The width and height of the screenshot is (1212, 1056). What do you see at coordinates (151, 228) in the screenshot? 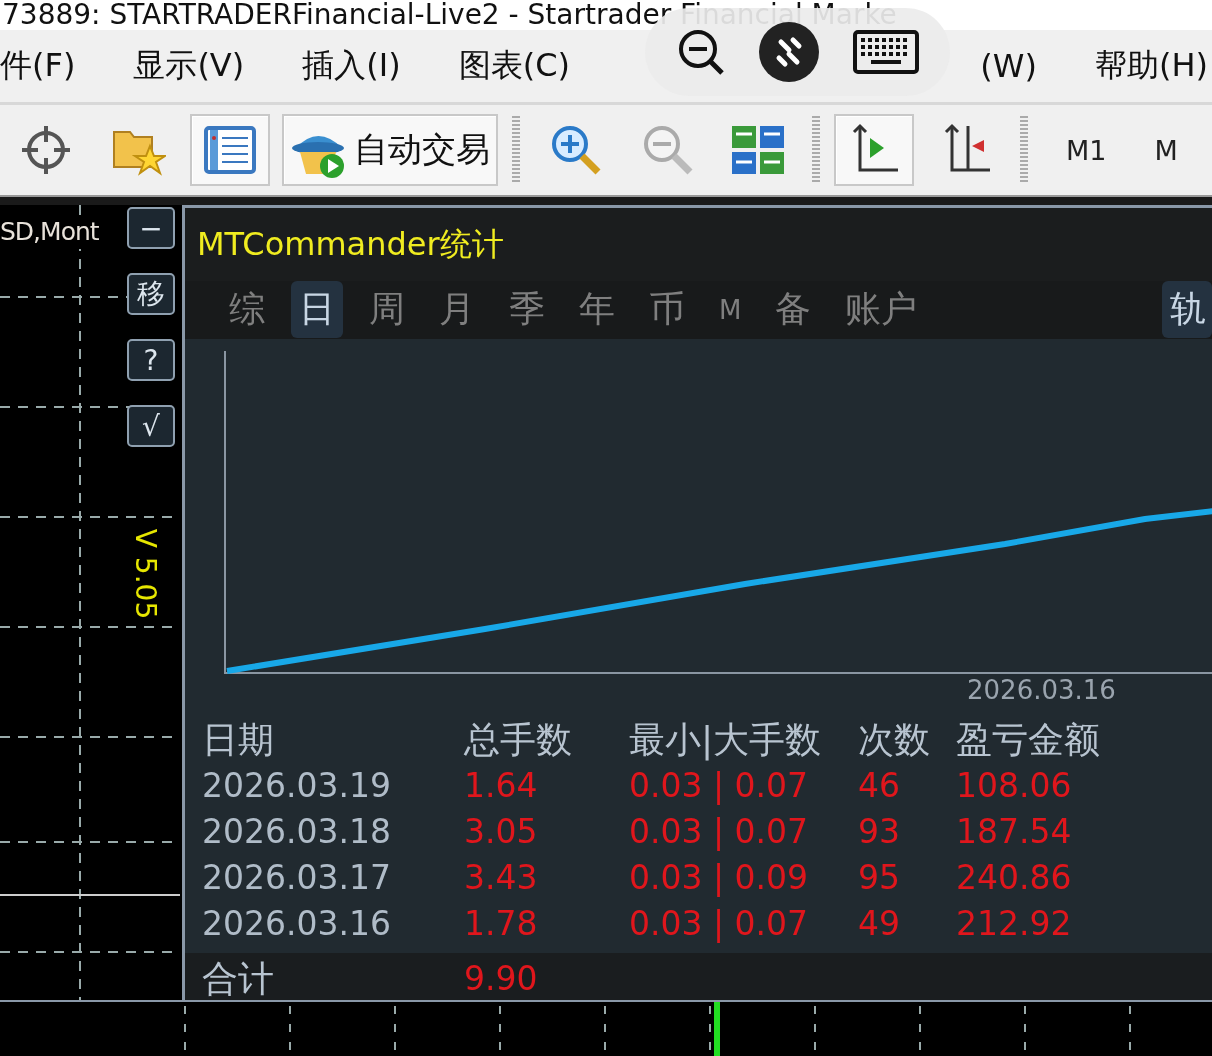
I see `side-button: −` at bounding box center [151, 228].